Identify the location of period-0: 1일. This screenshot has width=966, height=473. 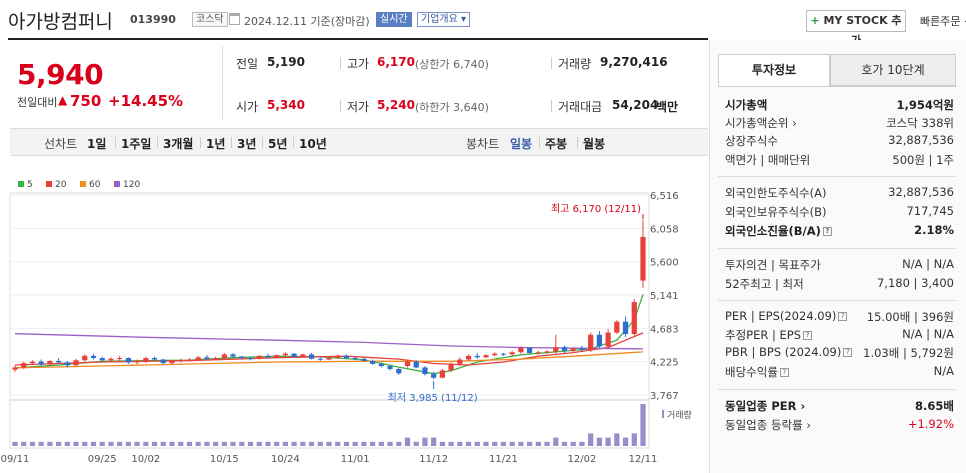
(96, 143).